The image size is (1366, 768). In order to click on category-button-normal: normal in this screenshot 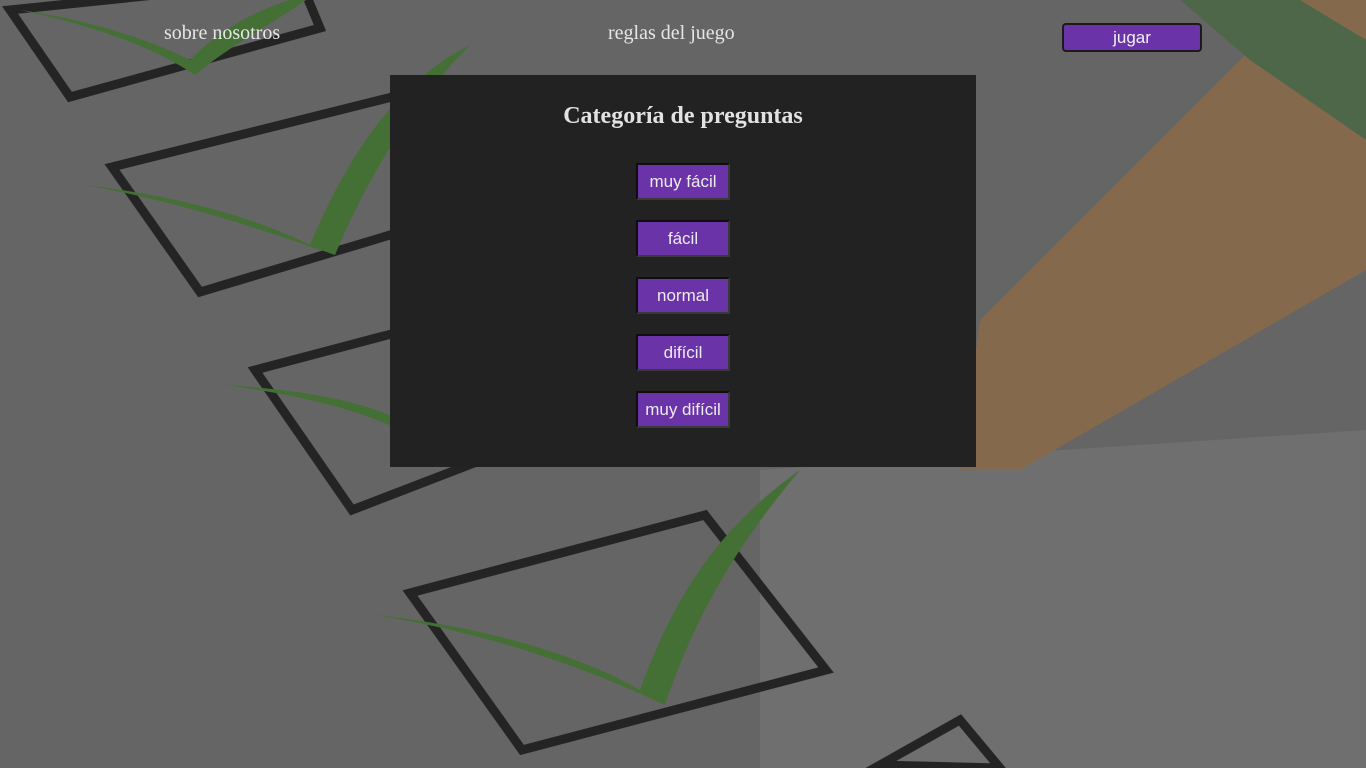, I will do `click(683, 295)`.